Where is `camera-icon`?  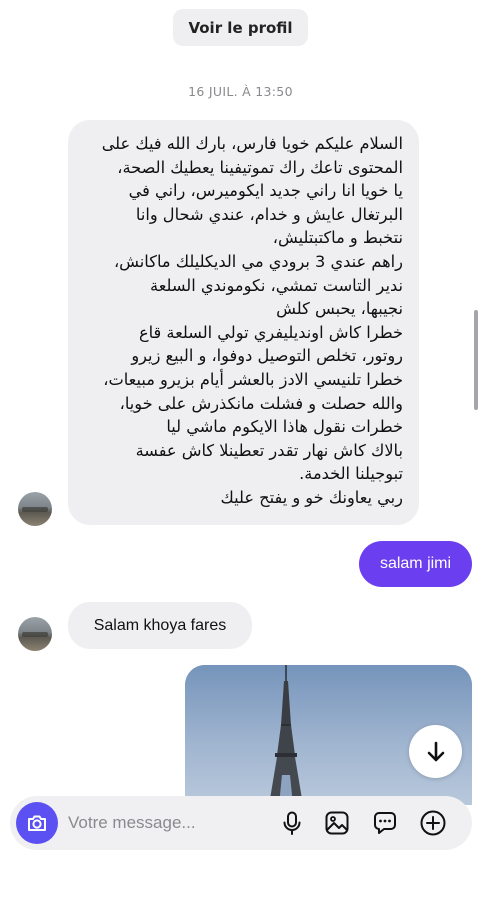 camera-icon is located at coordinates (37, 823).